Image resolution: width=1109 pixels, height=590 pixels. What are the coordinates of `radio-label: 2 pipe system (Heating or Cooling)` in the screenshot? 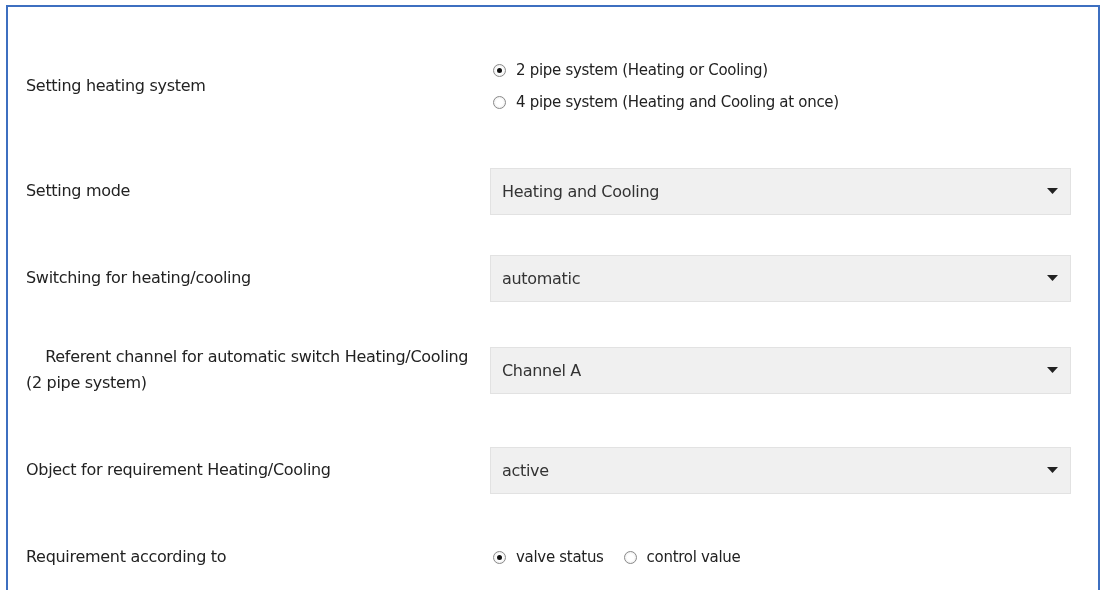 It's located at (642, 70).